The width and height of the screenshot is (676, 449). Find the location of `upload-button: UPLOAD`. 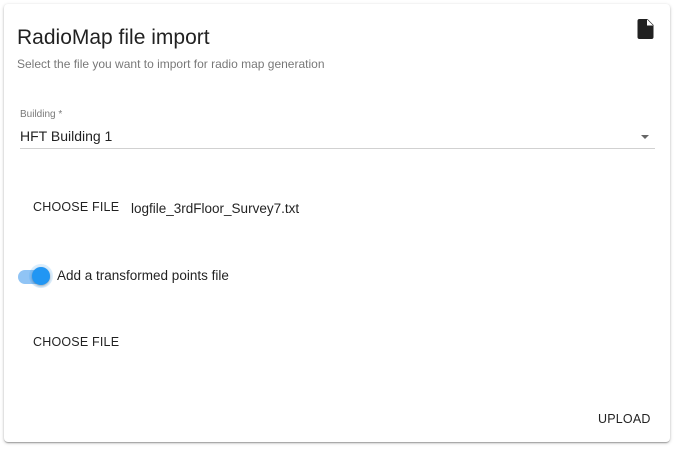

upload-button: UPLOAD is located at coordinates (624, 419).